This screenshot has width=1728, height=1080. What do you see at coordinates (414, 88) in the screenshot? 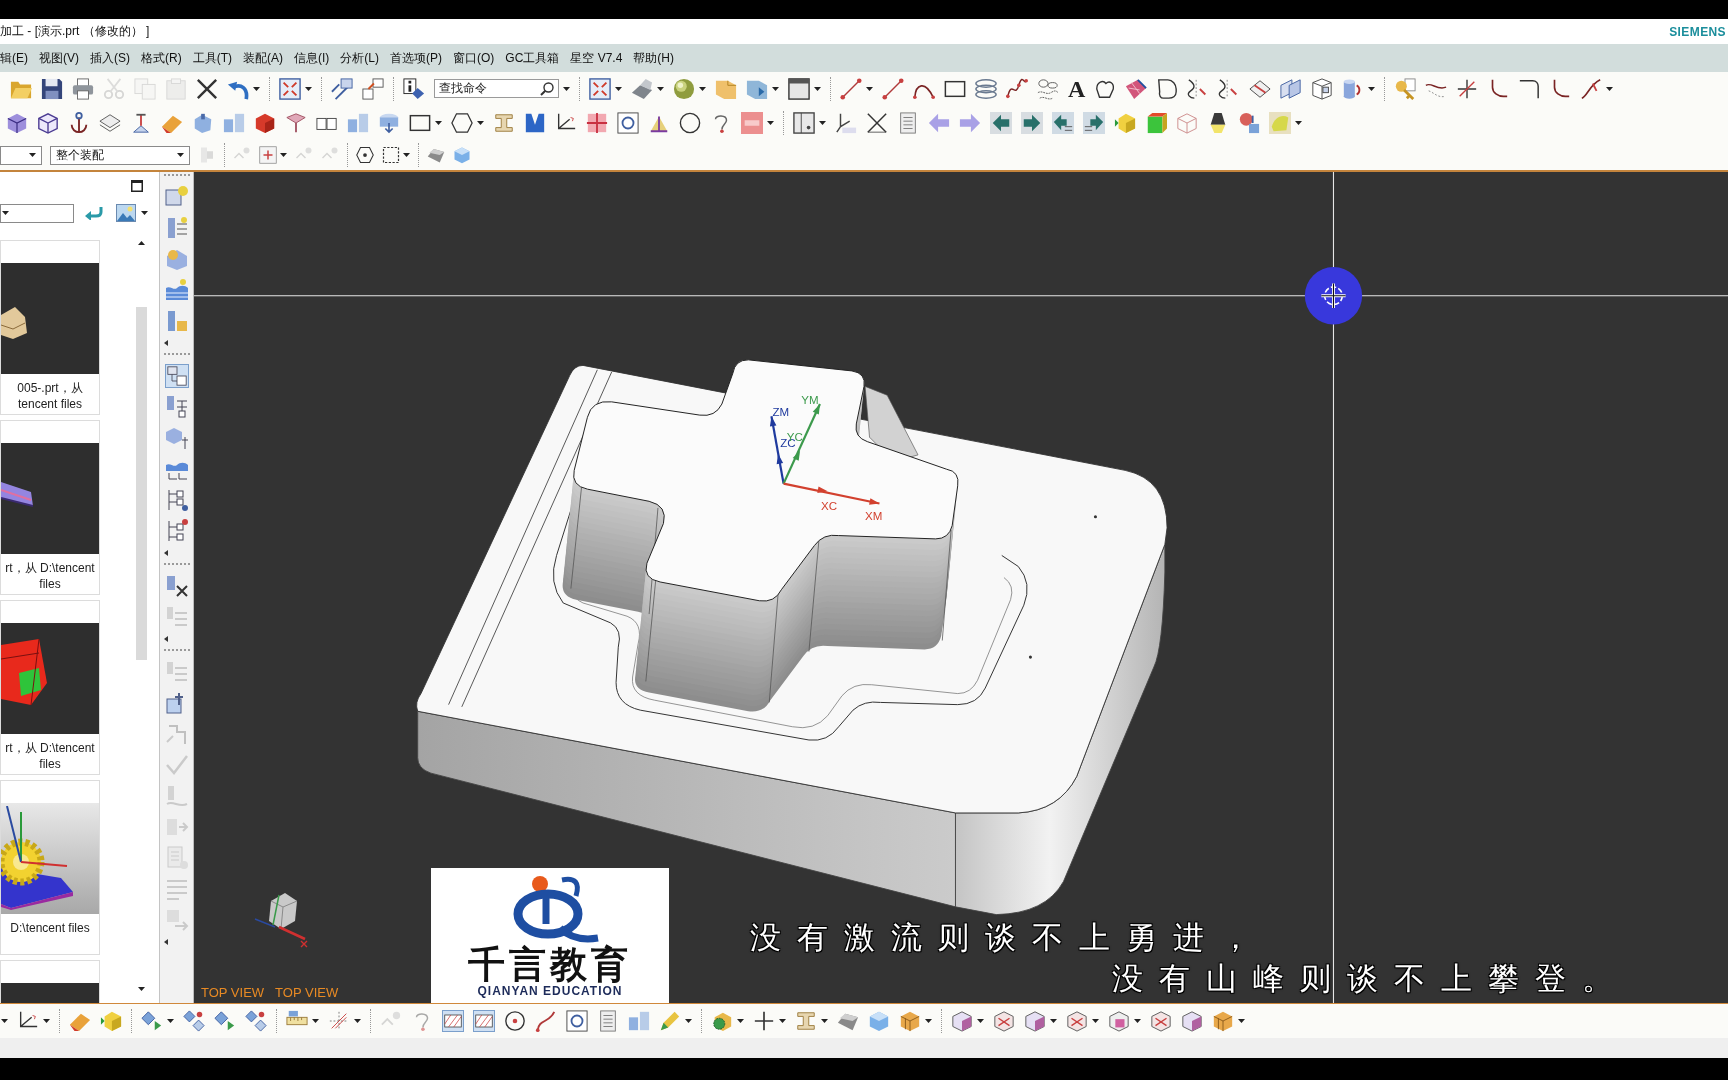
I see `info-icon` at bounding box center [414, 88].